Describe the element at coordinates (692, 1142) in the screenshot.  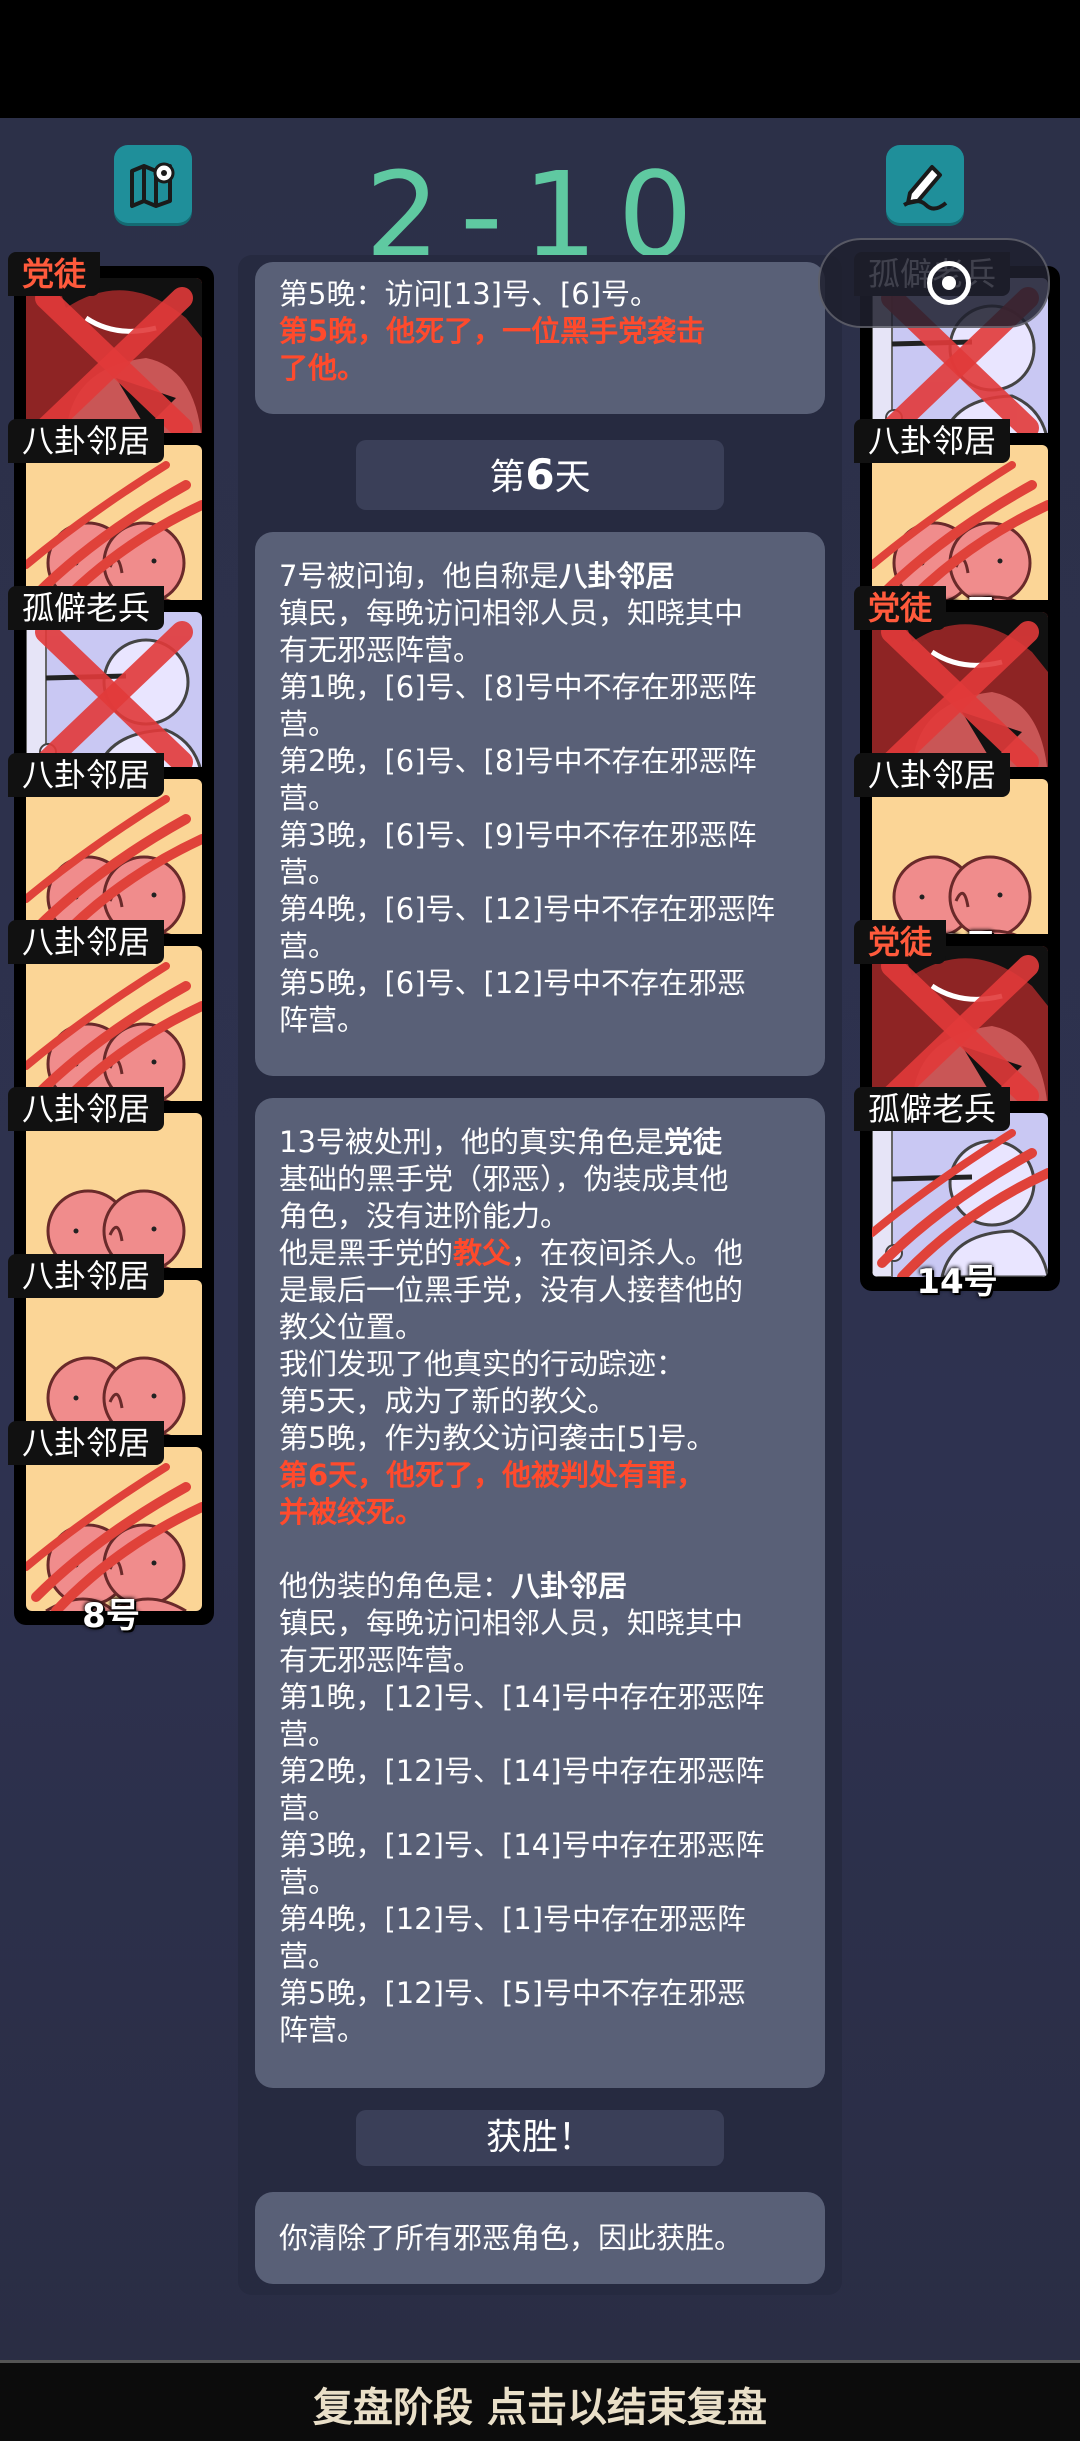
I see `role-name: 党徒` at that location.